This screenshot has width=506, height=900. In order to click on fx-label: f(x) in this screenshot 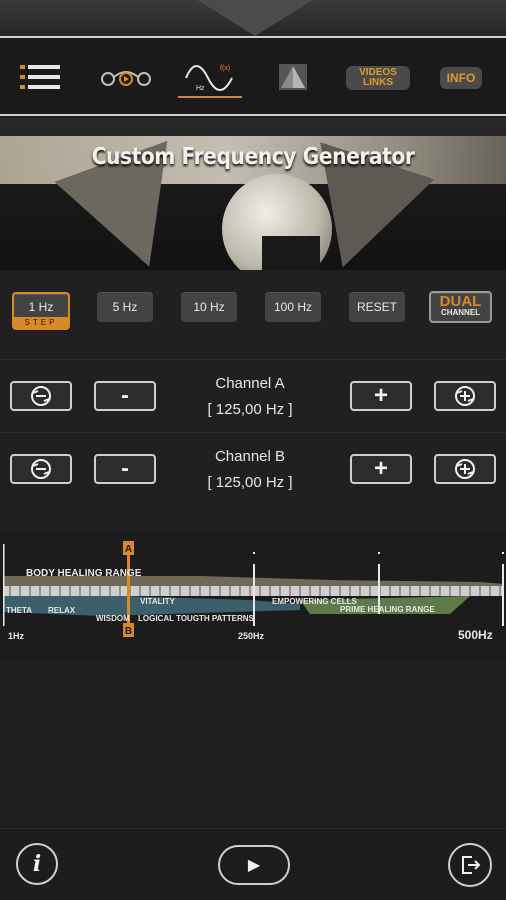, I will do `click(225, 68)`.